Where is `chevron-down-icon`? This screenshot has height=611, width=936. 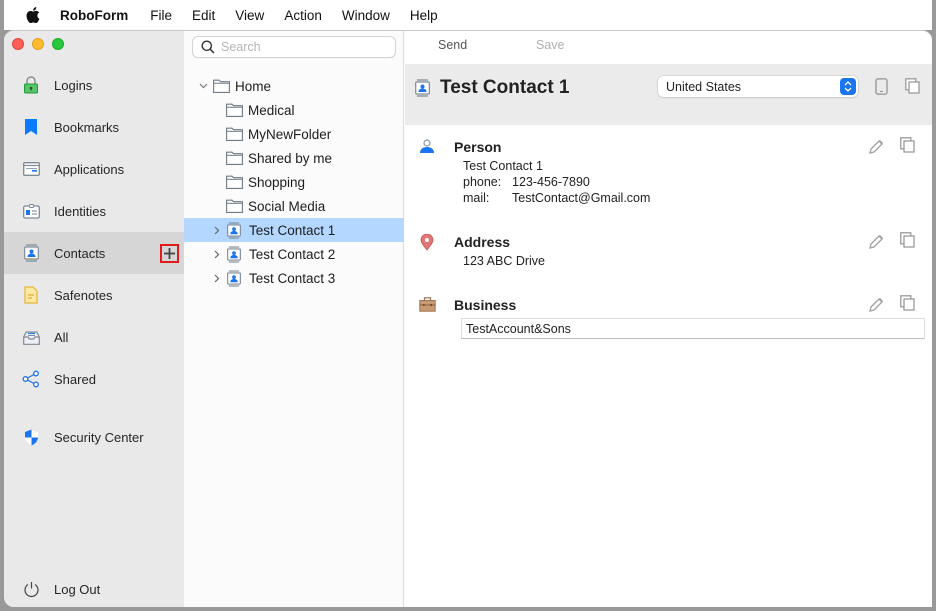 chevron-down-icon is located at coordinates (203, 86).